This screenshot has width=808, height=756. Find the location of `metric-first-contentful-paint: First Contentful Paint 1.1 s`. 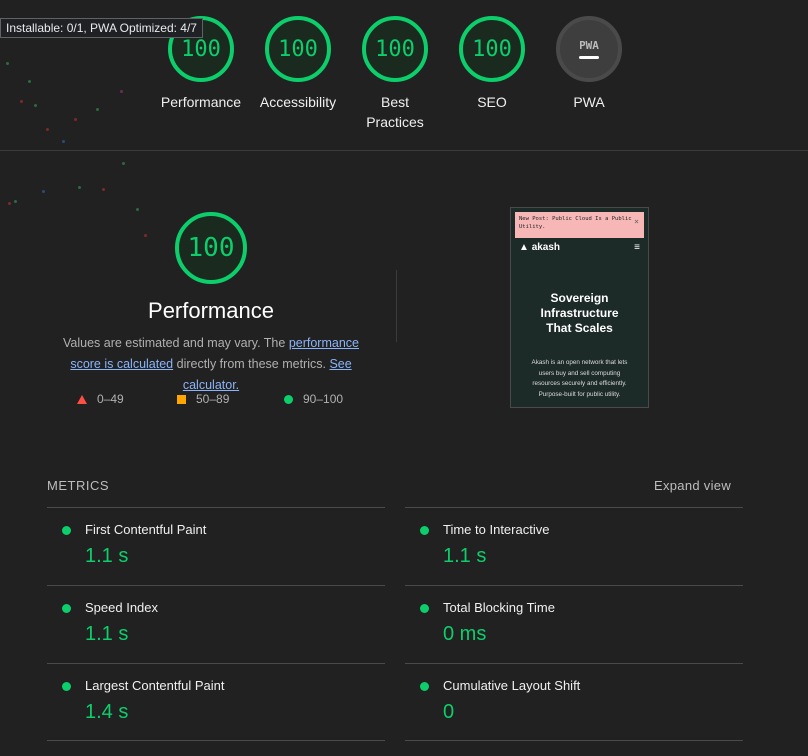

metric-first-contentful-paint: First Contentful Paint 1.1 s is located at coordinates (216, 546).